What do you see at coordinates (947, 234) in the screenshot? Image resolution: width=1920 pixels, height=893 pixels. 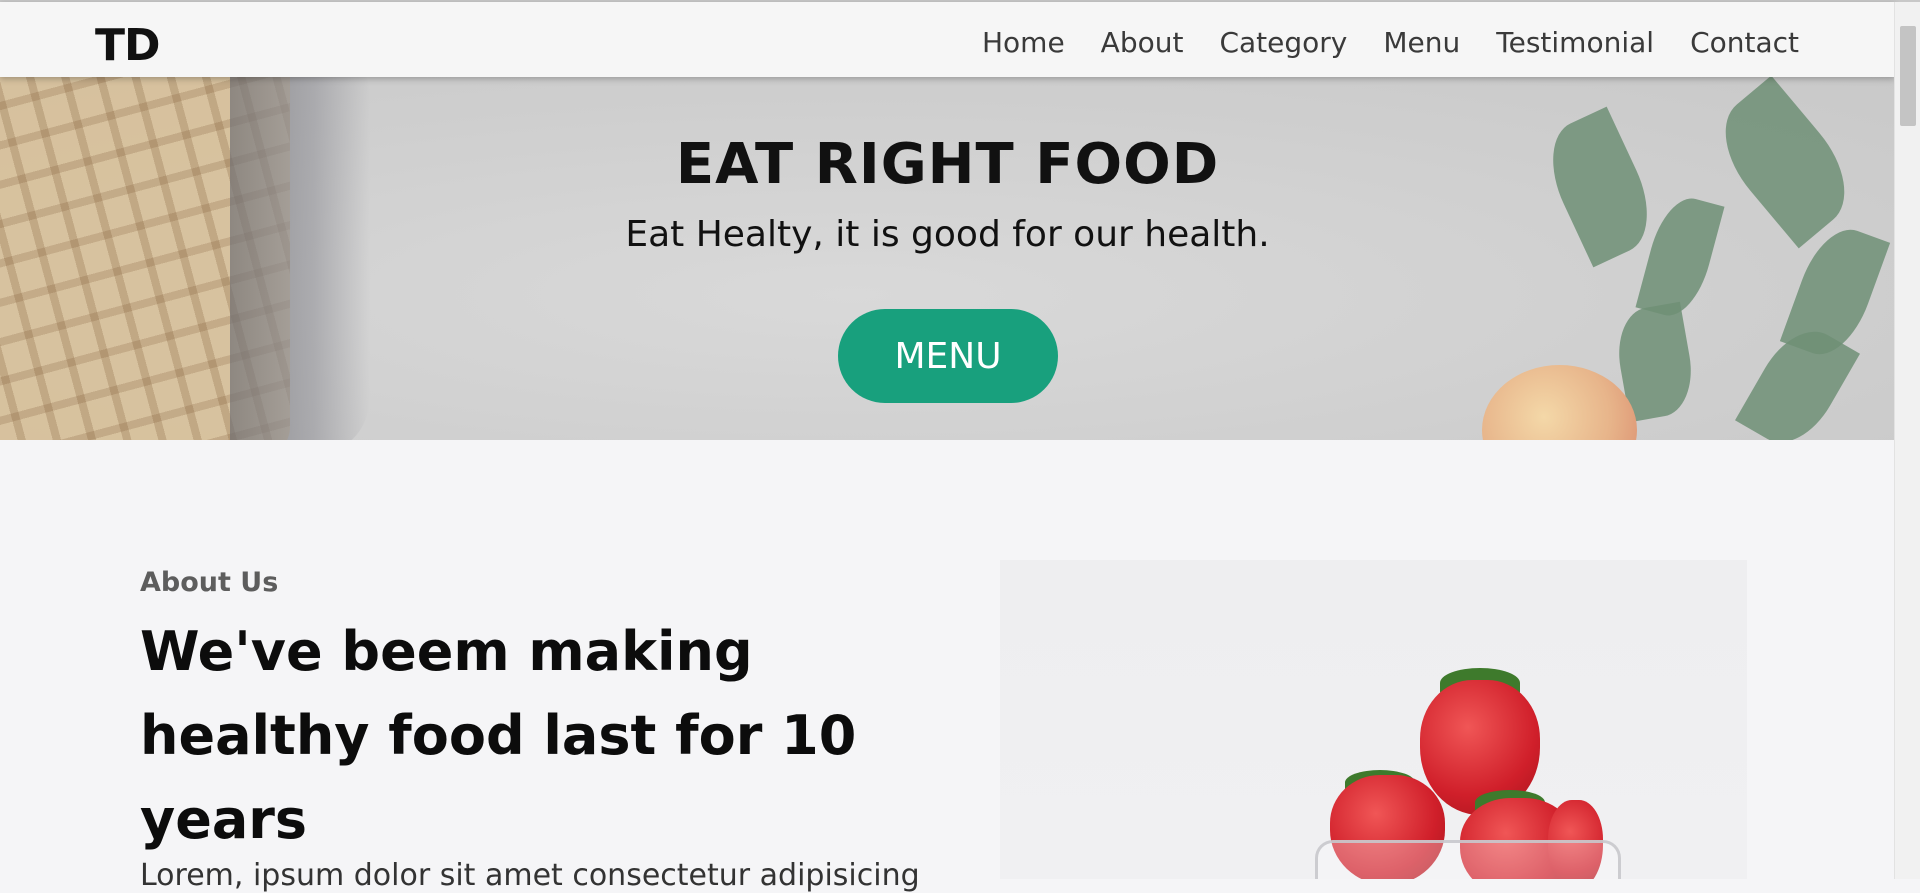 I see `hero-subtitle: Eat Healty, it is good for our health.` at bounding box center [947, 234].